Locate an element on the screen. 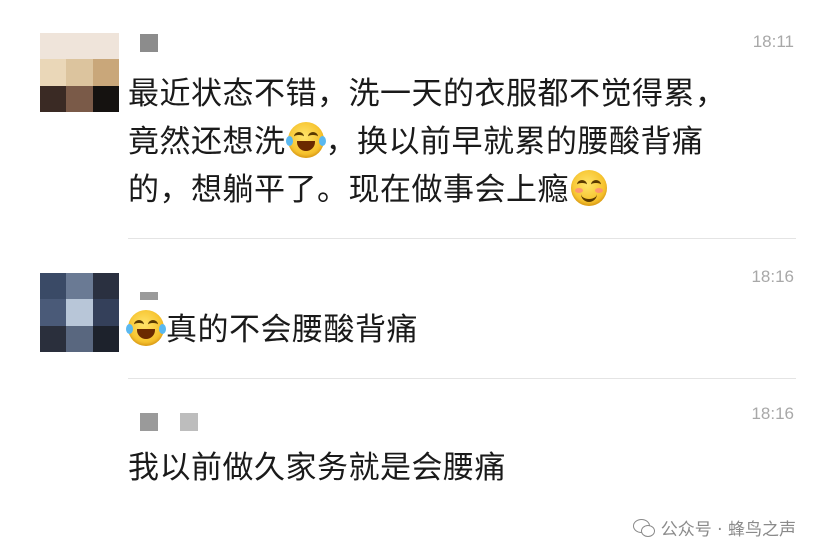 This screenshot has height=558, width=828. message-text: 真的不会腰酸背痛 is located at coordinates (463, 330).